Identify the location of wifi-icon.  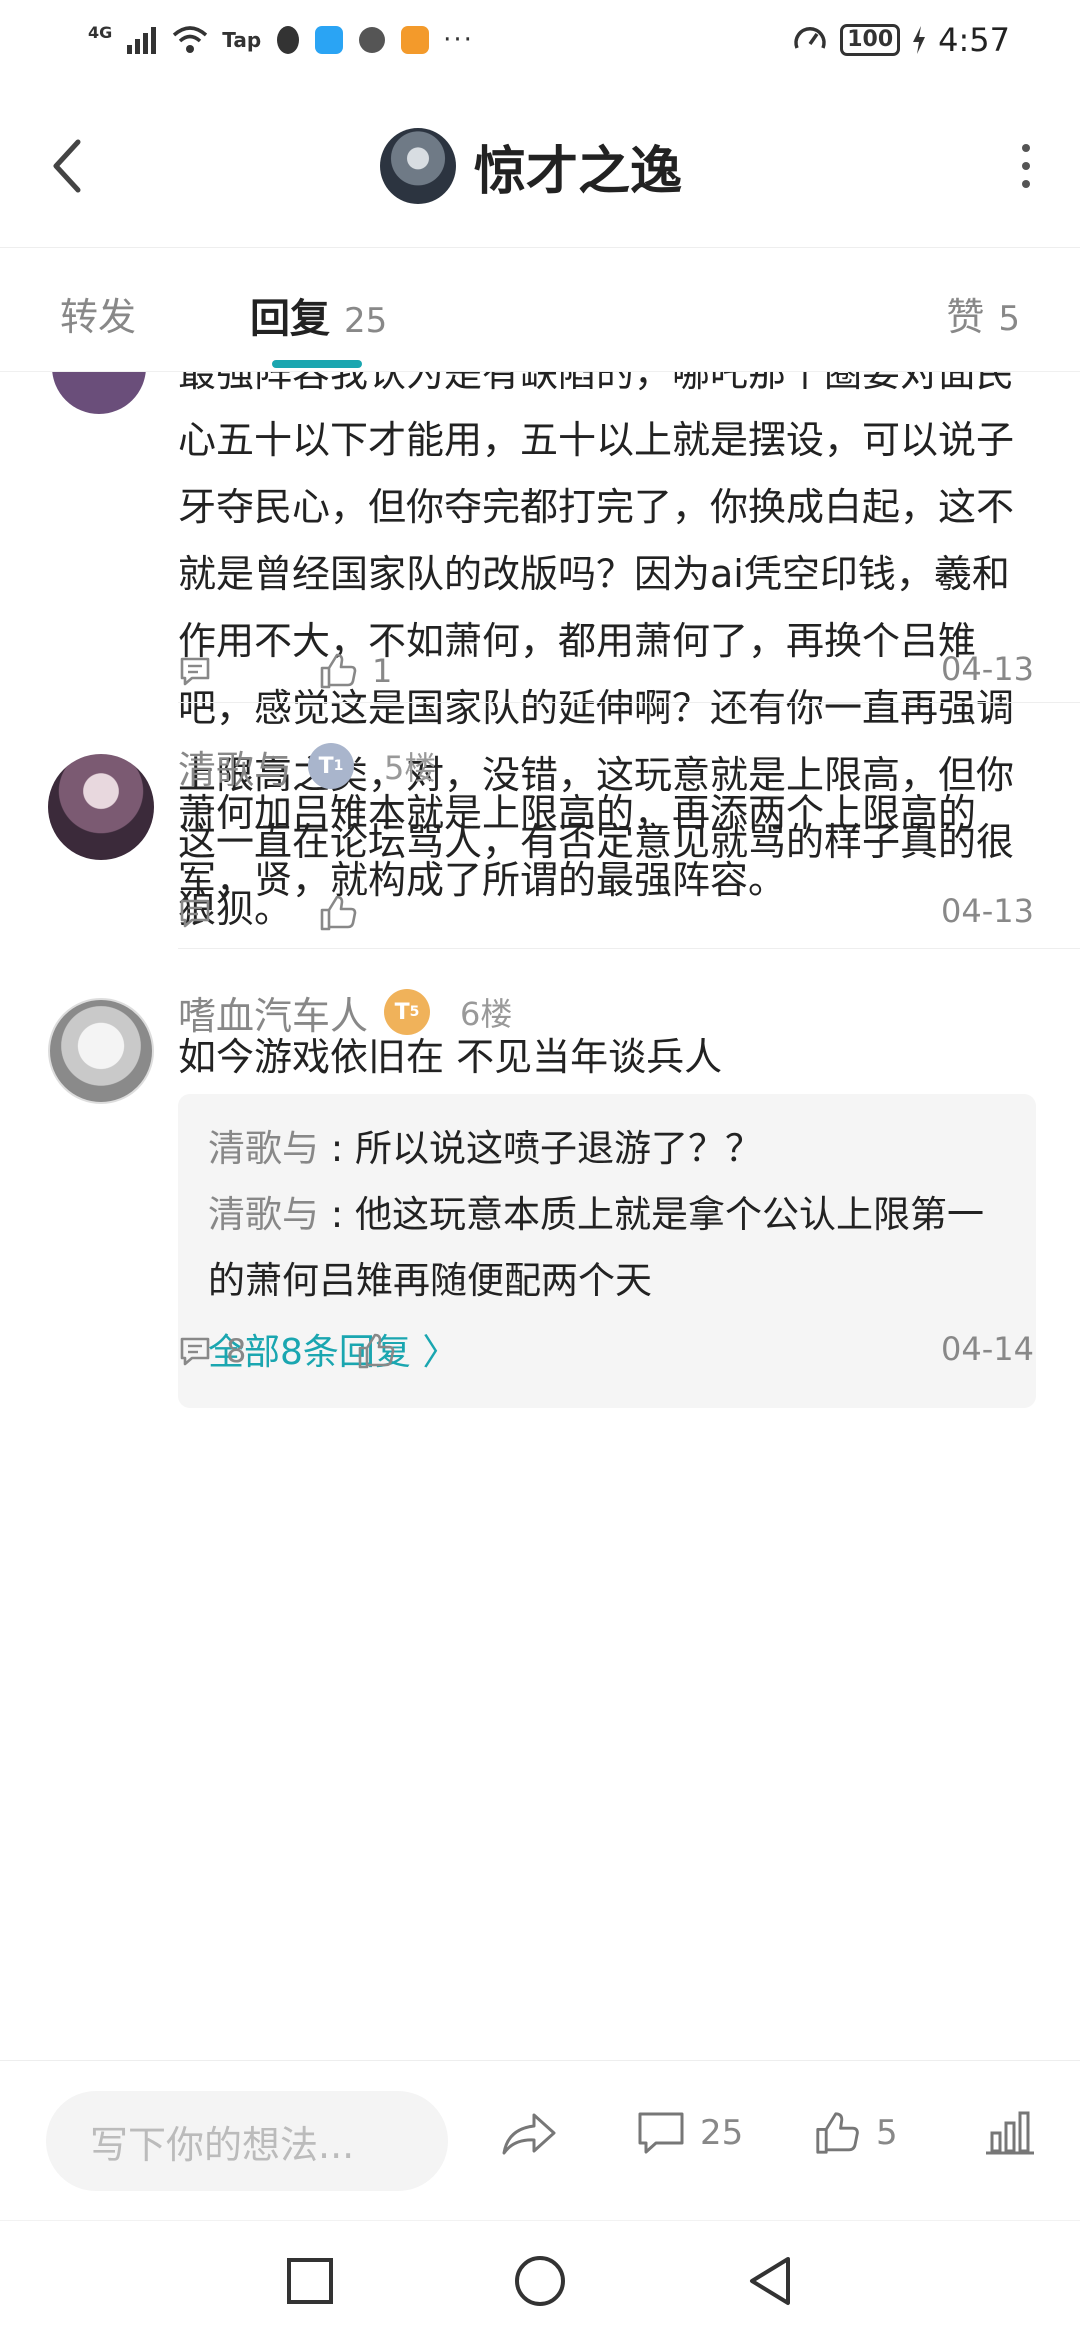
(190, 39).